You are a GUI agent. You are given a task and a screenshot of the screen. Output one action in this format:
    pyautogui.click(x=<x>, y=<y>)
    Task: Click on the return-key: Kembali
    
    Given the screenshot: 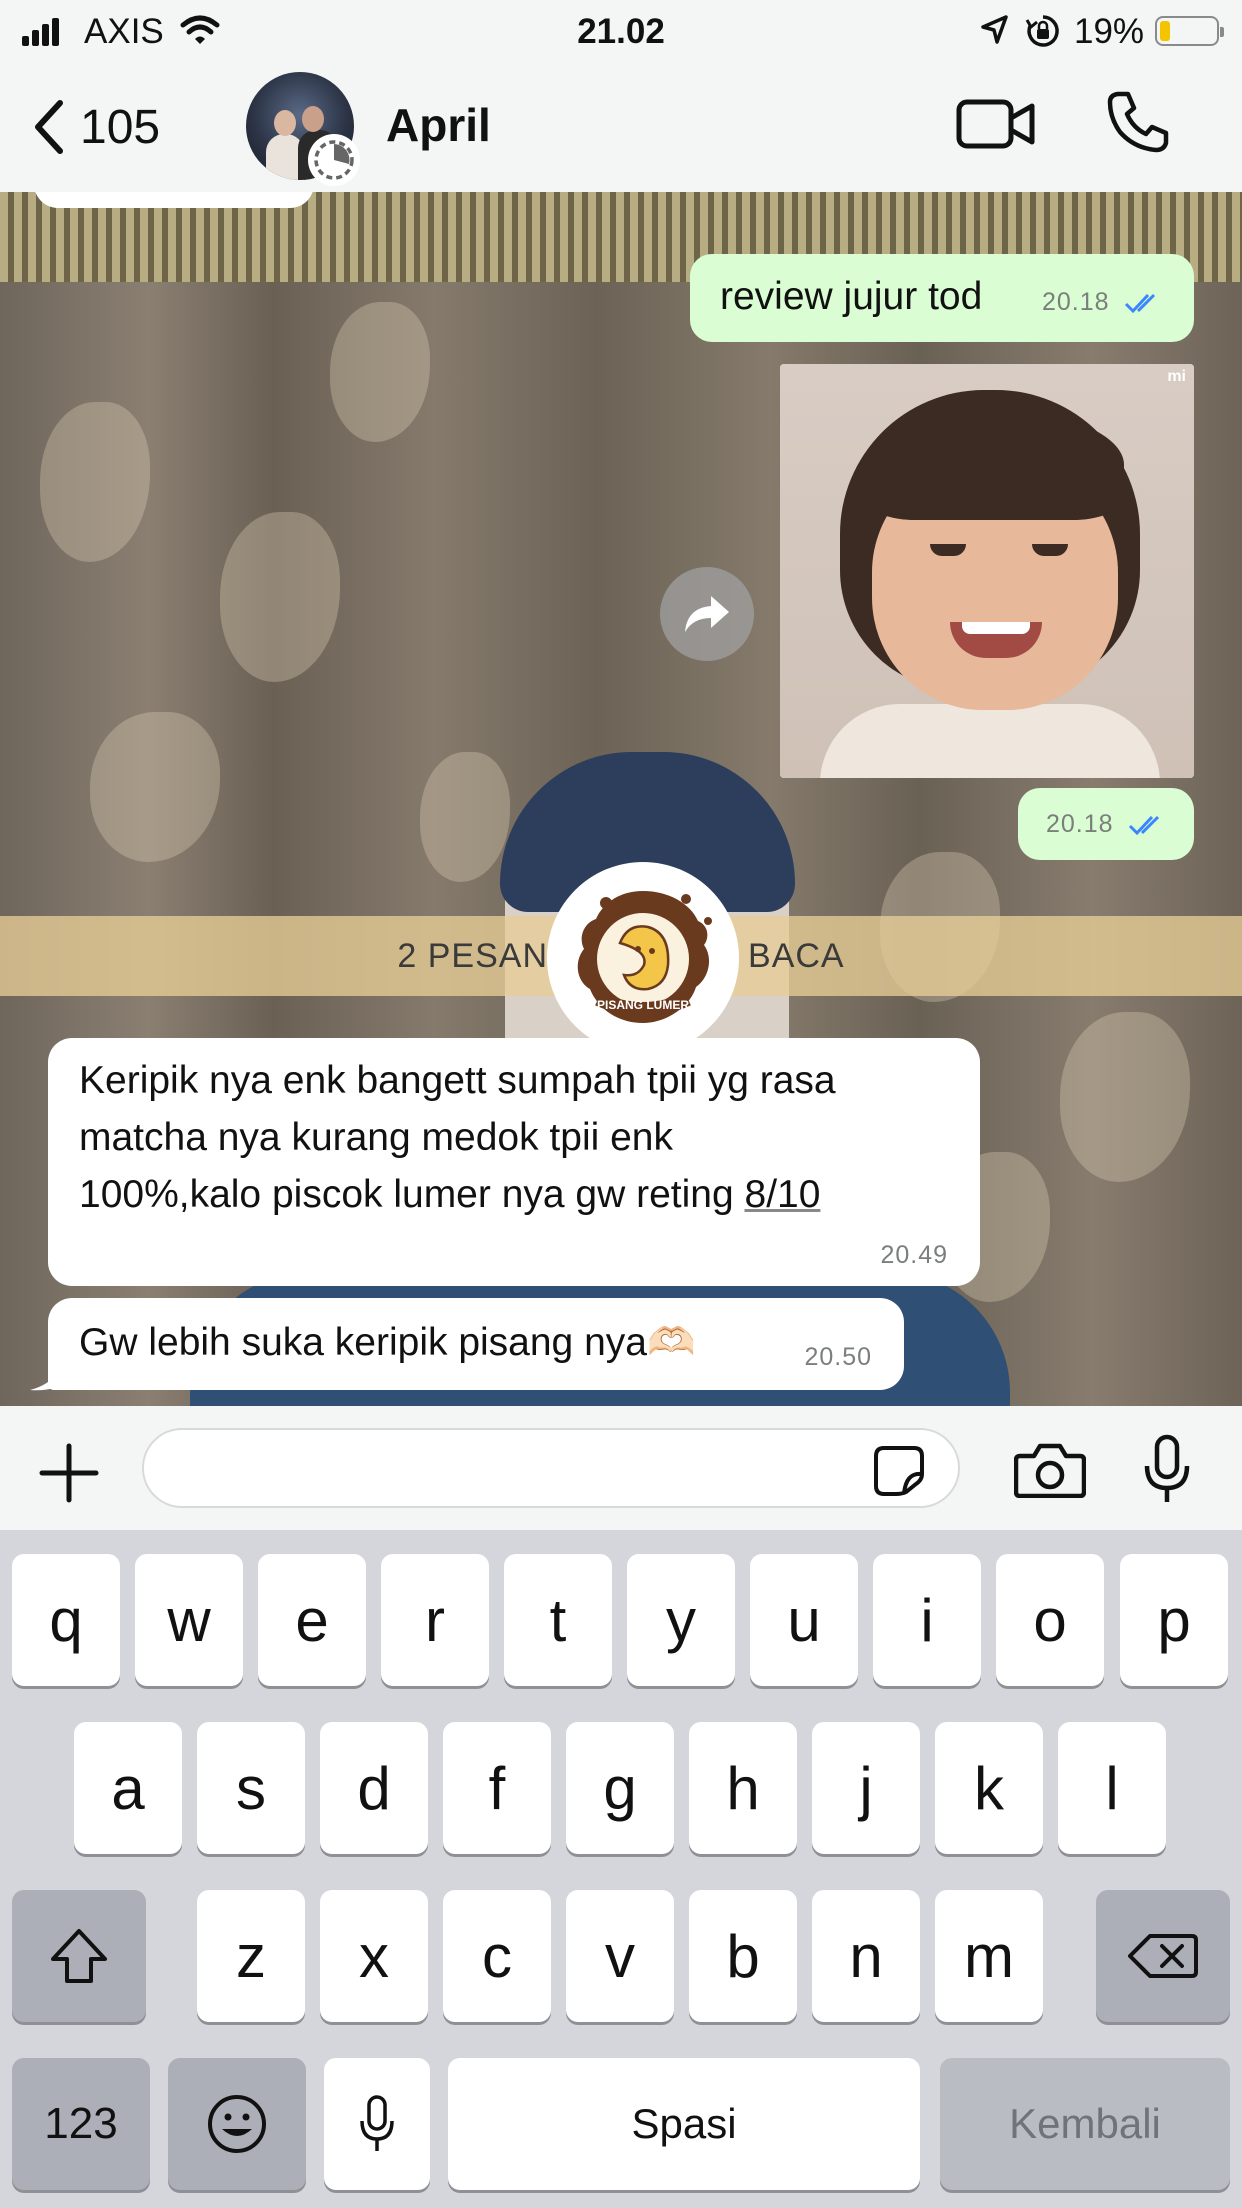 What is the action you would take?
    pyautogui.click(x=1085, y=2124)
    